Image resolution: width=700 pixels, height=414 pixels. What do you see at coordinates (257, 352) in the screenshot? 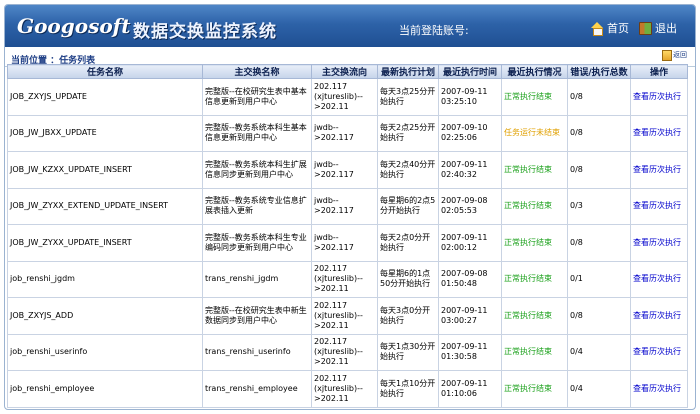
I see `cell-exchange-name: trans_renshi_userinfo` at bounding box center [257, 352].